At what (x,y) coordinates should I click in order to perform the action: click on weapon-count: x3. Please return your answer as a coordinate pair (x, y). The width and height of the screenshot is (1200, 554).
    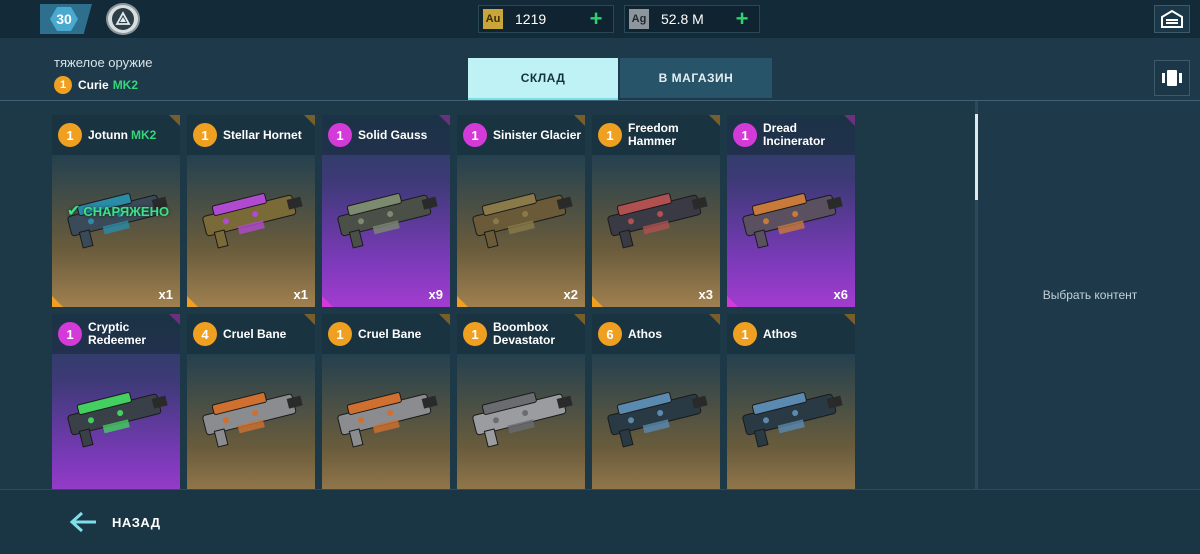
    Looking at the image, I should click on (705, 294).